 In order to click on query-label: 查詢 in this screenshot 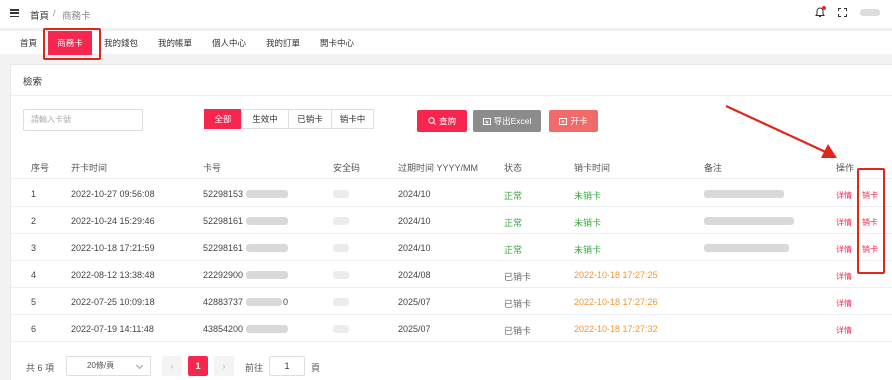, I will do `click(447, 121)`.